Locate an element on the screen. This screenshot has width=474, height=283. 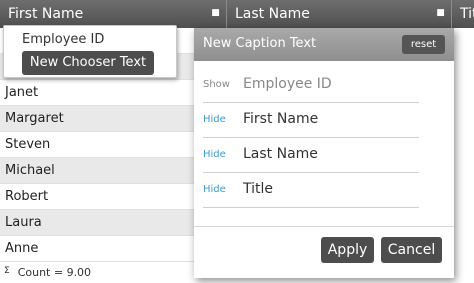
panel-title-bar: New Caption Text reset is located at coordinates (324, 44).